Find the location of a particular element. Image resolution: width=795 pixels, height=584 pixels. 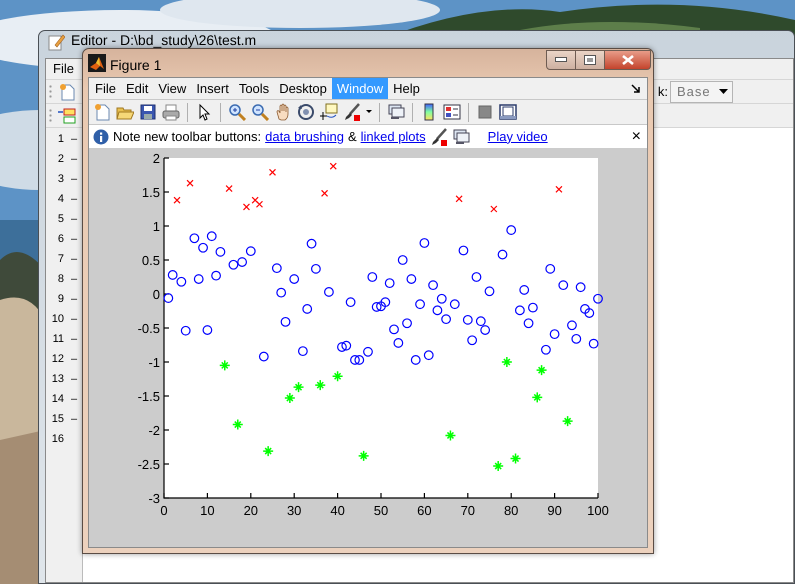

tick-label: -1.5 is located at coordinates (149, 396).